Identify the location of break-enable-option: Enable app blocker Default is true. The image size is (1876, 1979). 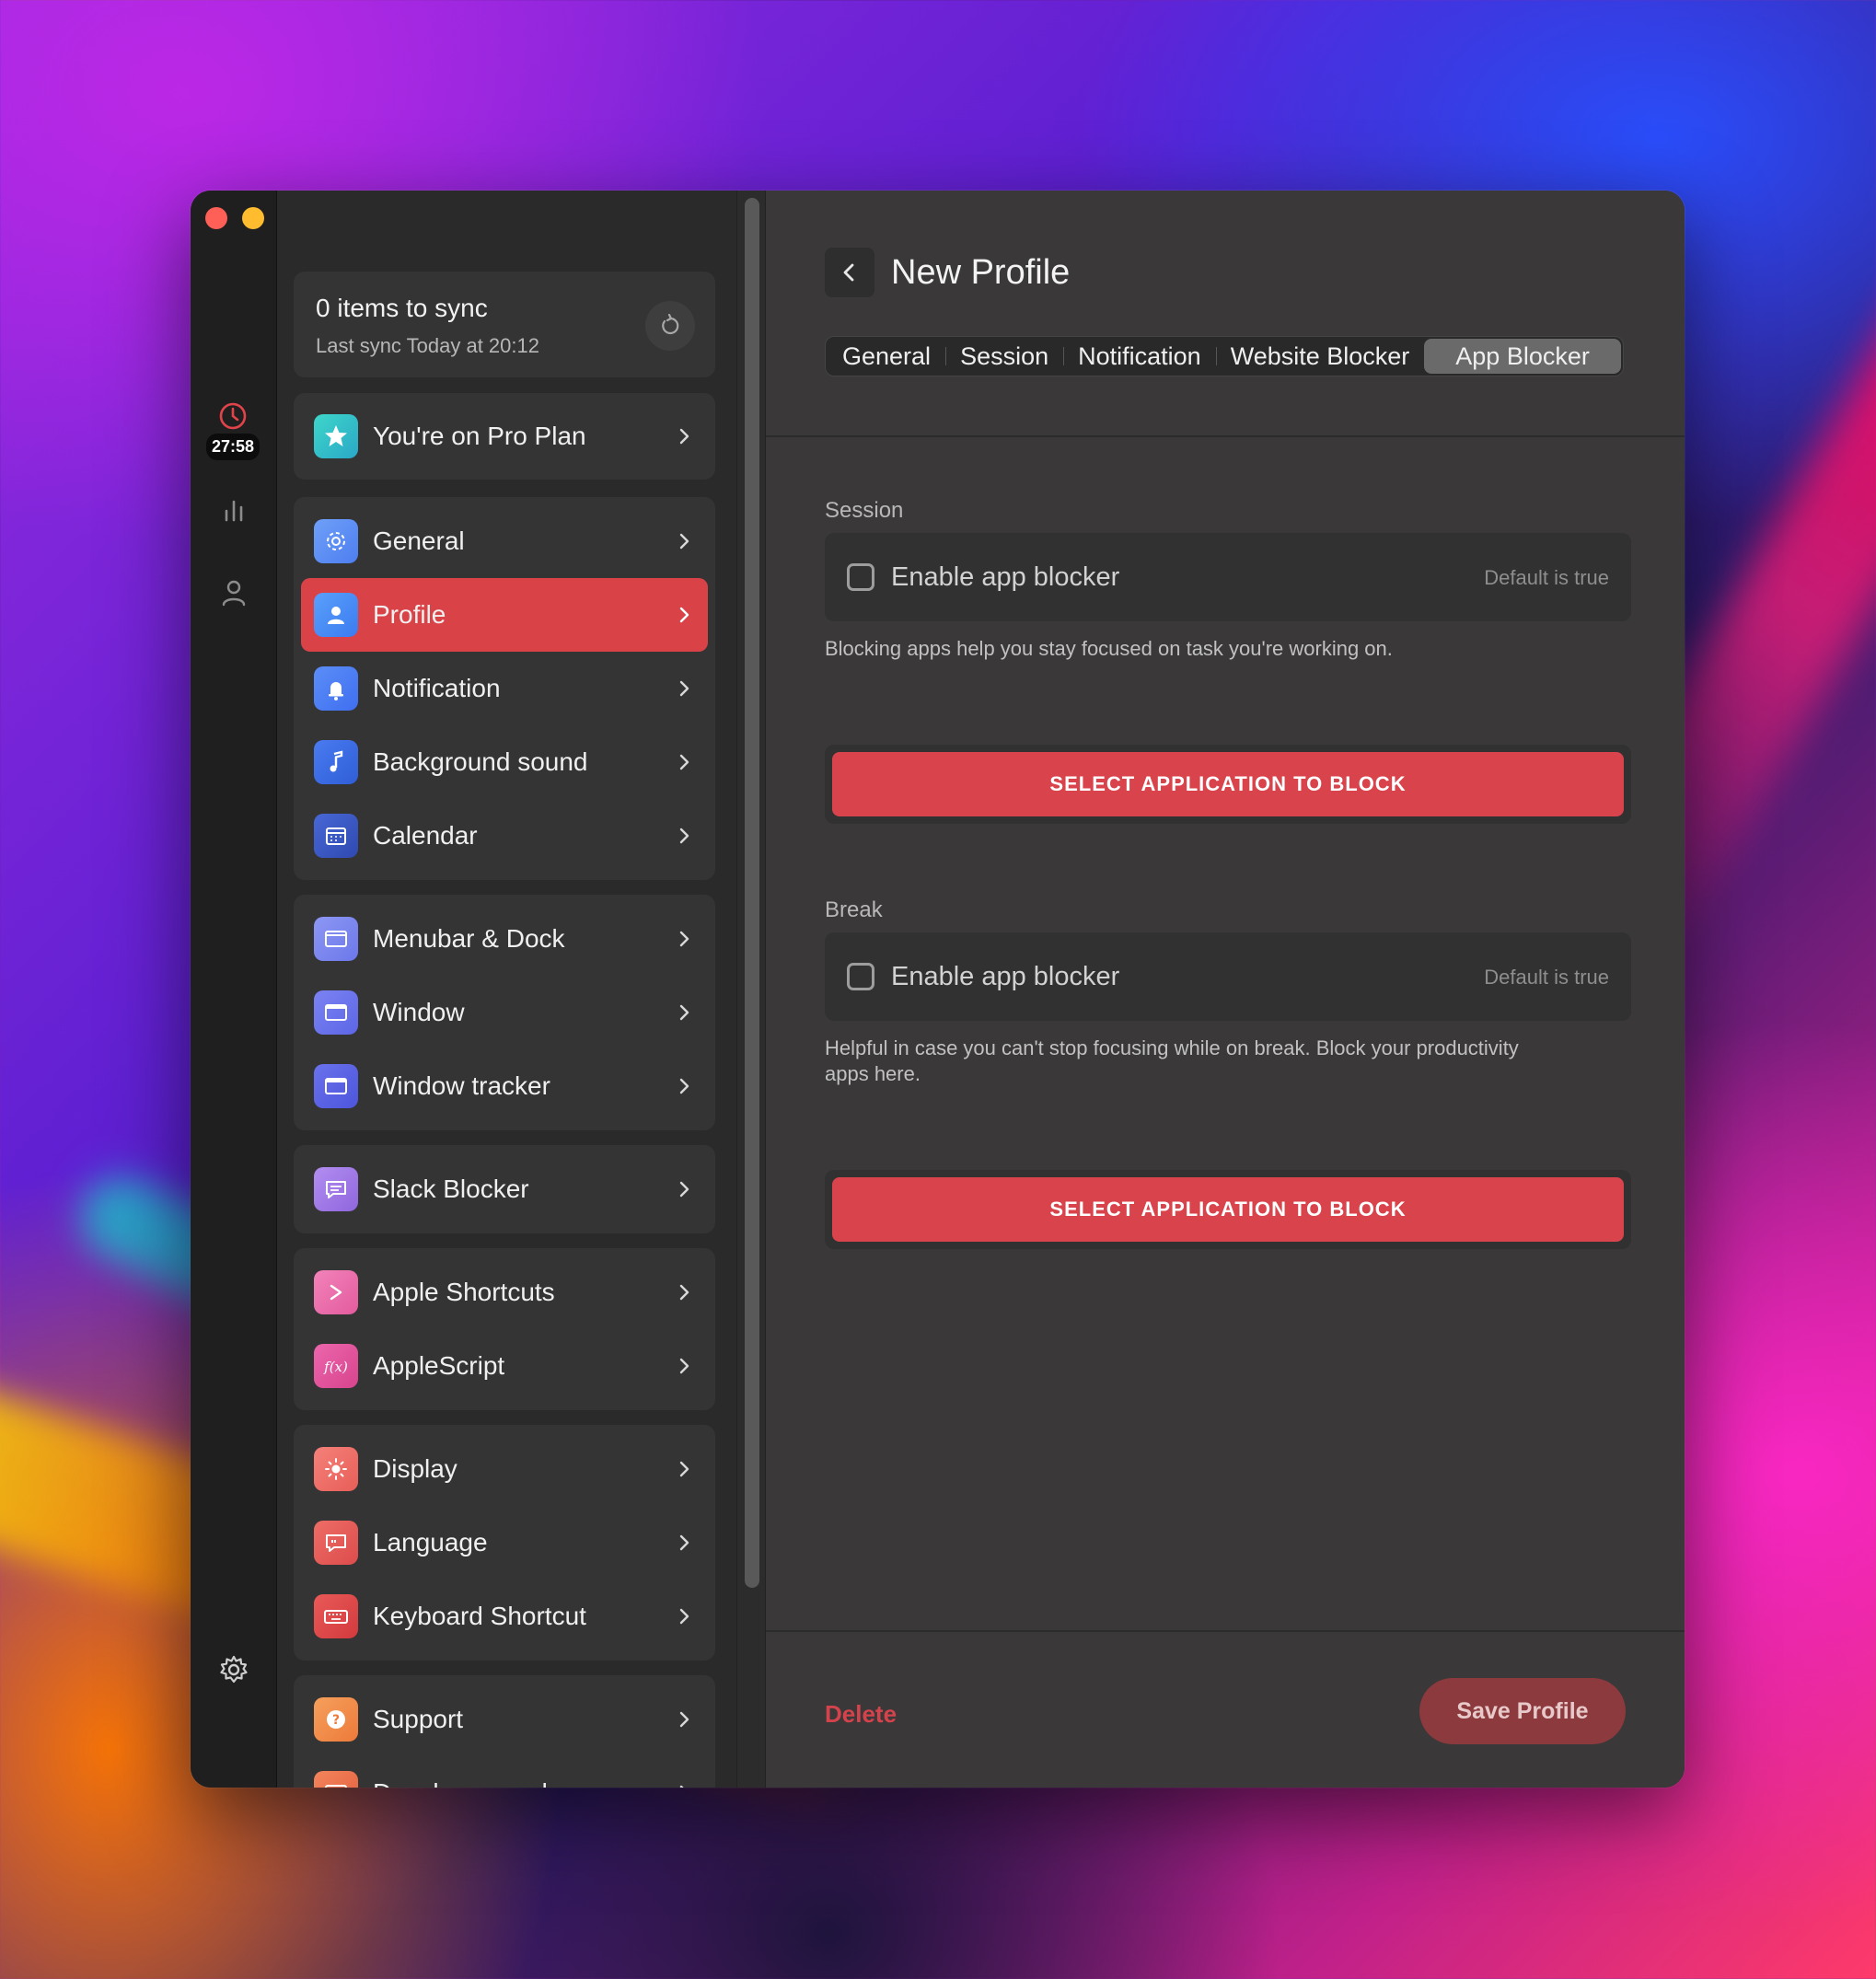
(1228, 977).